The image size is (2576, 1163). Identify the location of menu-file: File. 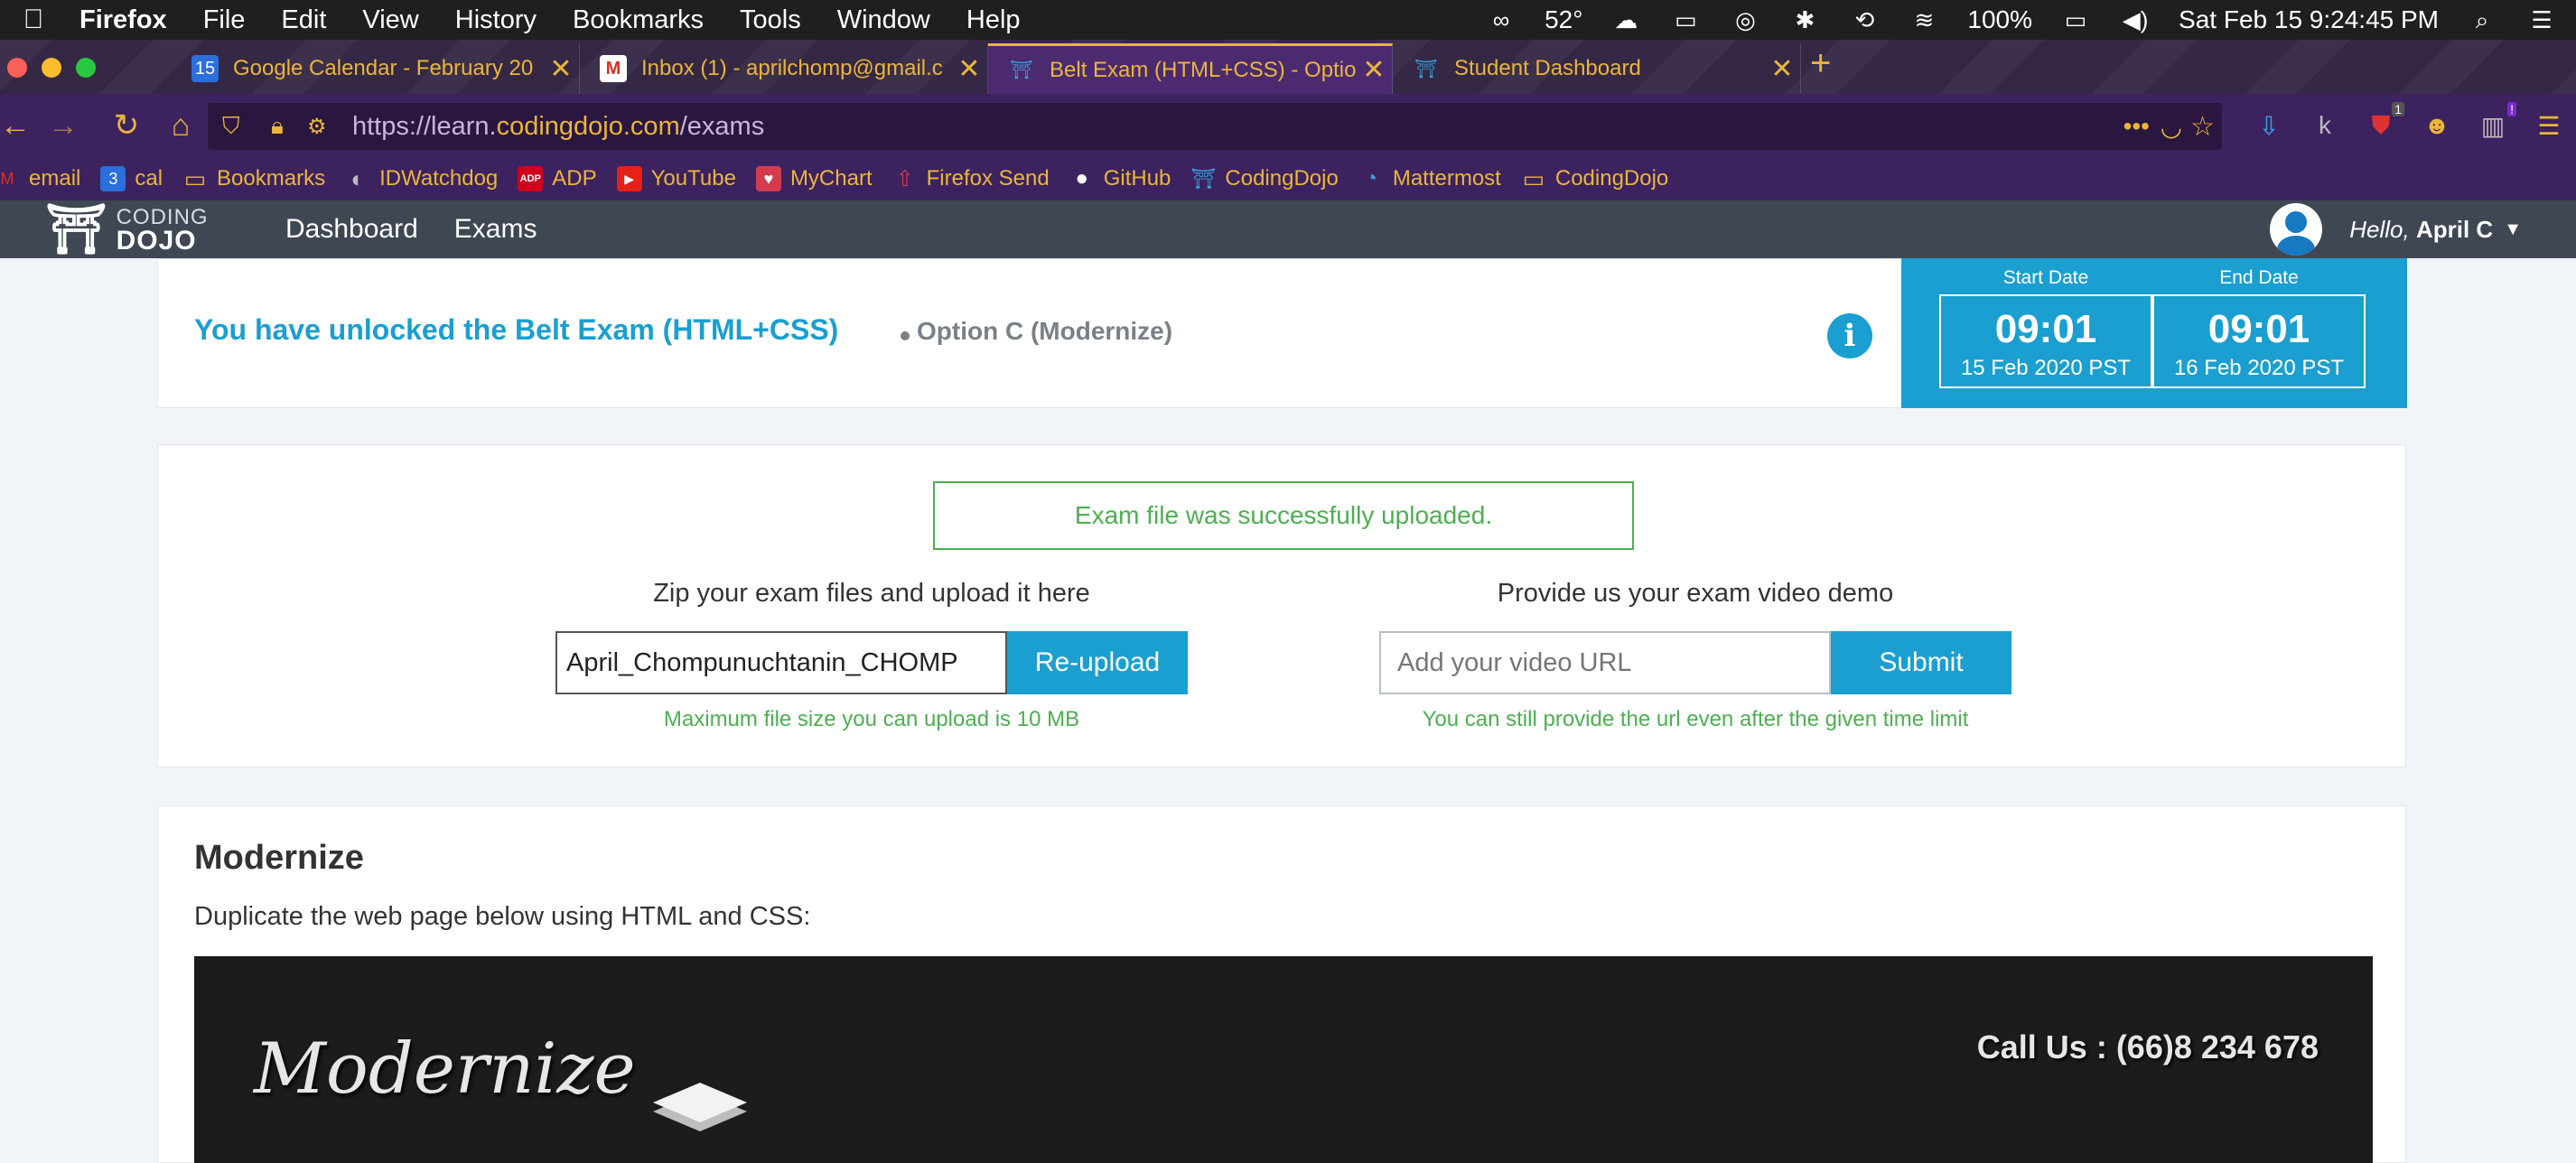
(224, 20).